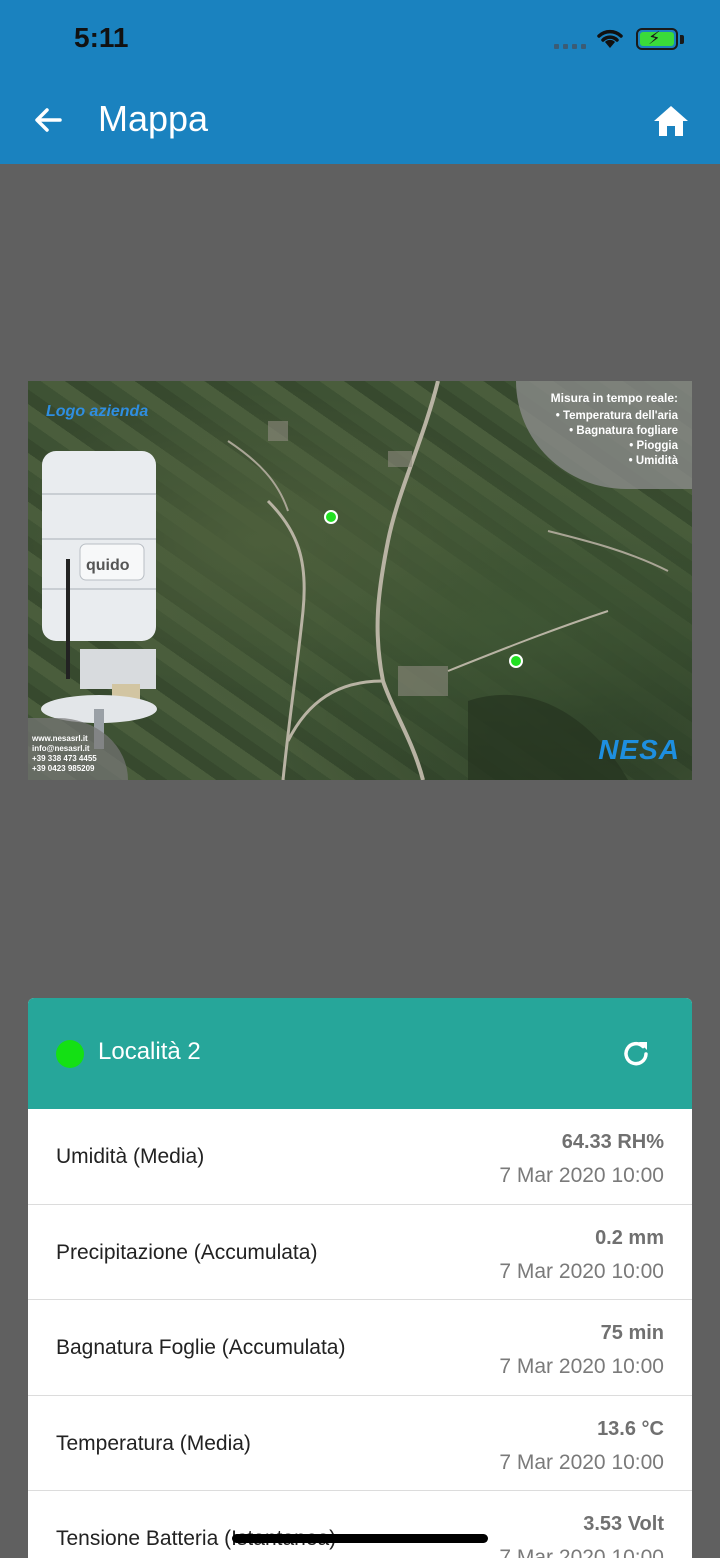 This screenshot has height=1558, width=720. I want to click on contact-line: www.nesasrl.it, so click(60, 738).